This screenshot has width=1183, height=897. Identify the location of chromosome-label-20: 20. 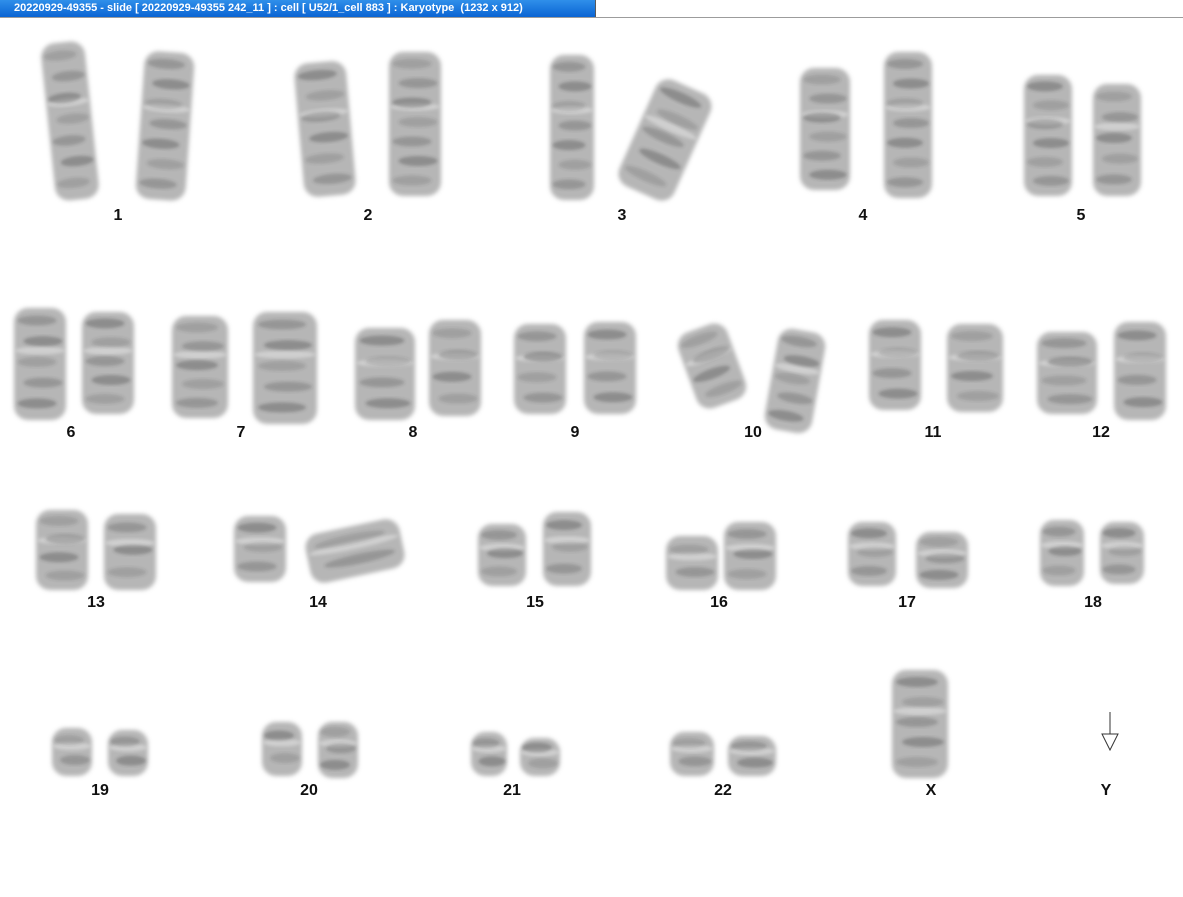
(309, 790).